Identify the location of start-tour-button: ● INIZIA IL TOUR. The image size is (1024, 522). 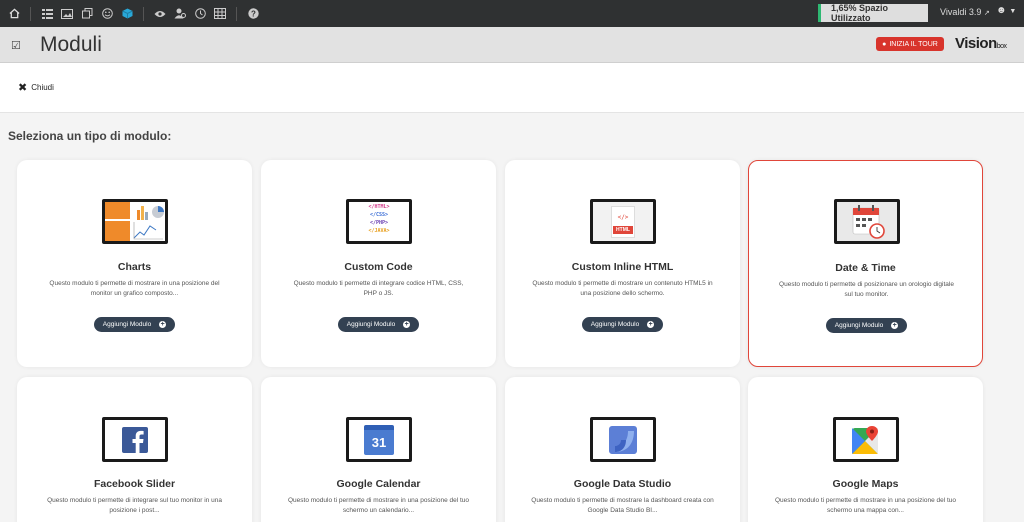
(910, 44).